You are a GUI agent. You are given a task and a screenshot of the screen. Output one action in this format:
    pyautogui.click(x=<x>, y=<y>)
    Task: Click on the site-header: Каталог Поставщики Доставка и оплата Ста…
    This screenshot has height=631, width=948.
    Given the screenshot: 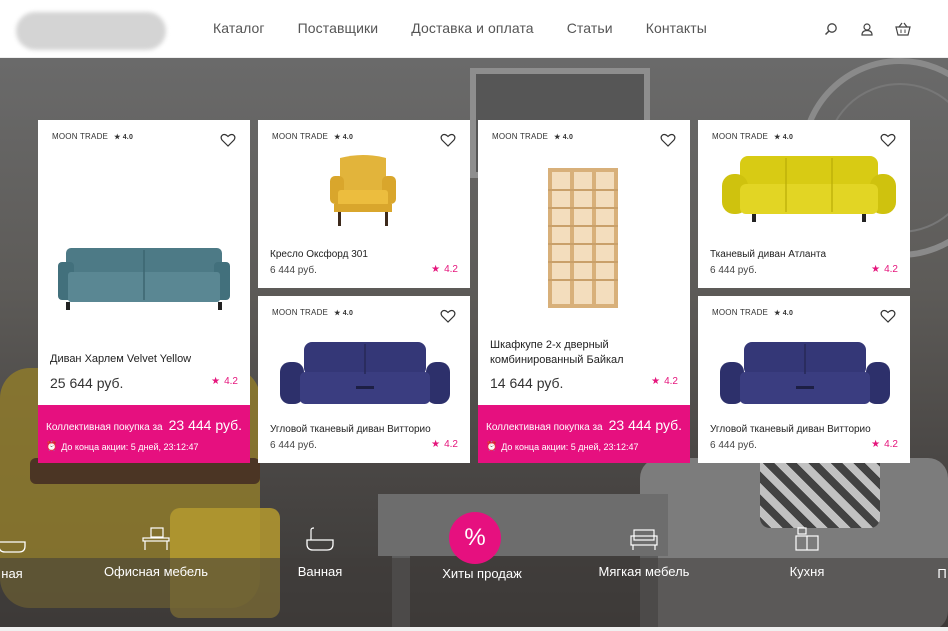 What is the action you would take?
    pyautogui.click(x=474, y=29)
    